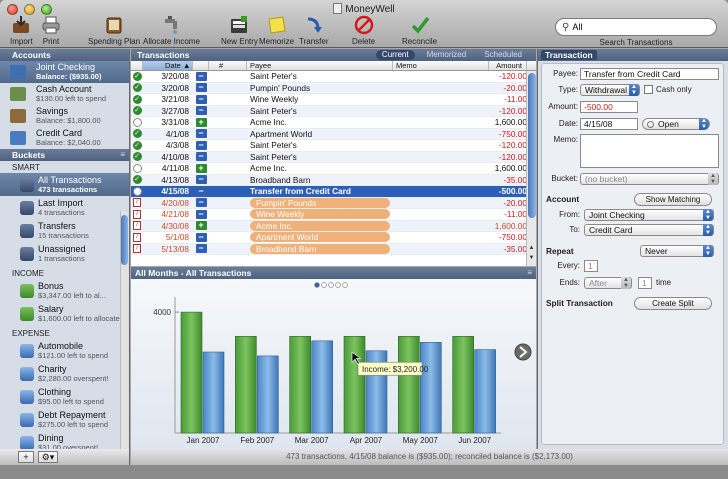  What do you see at coordinates (137, 65) in the screenshot?
I see `status-column-header` at bounding box center [137, 65].